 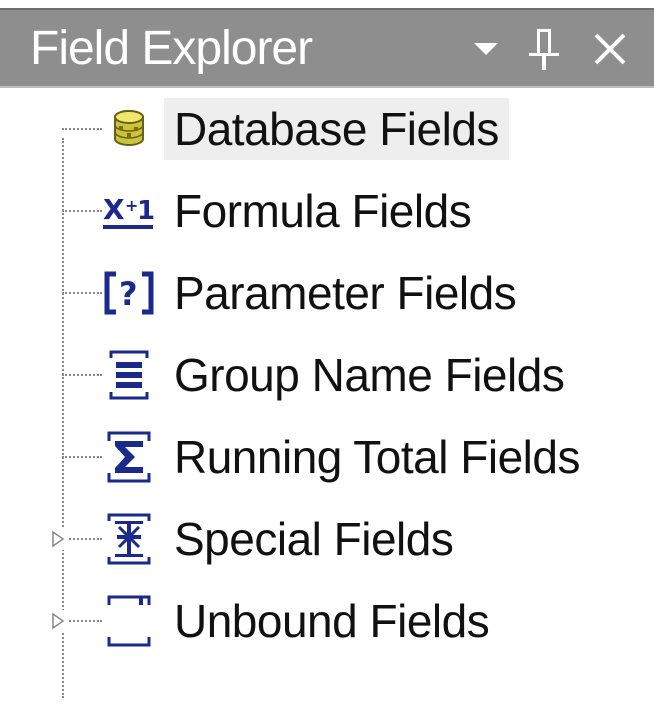 I want to click on tree-item-label: Running Total Fields, so click(x=377, y=457).